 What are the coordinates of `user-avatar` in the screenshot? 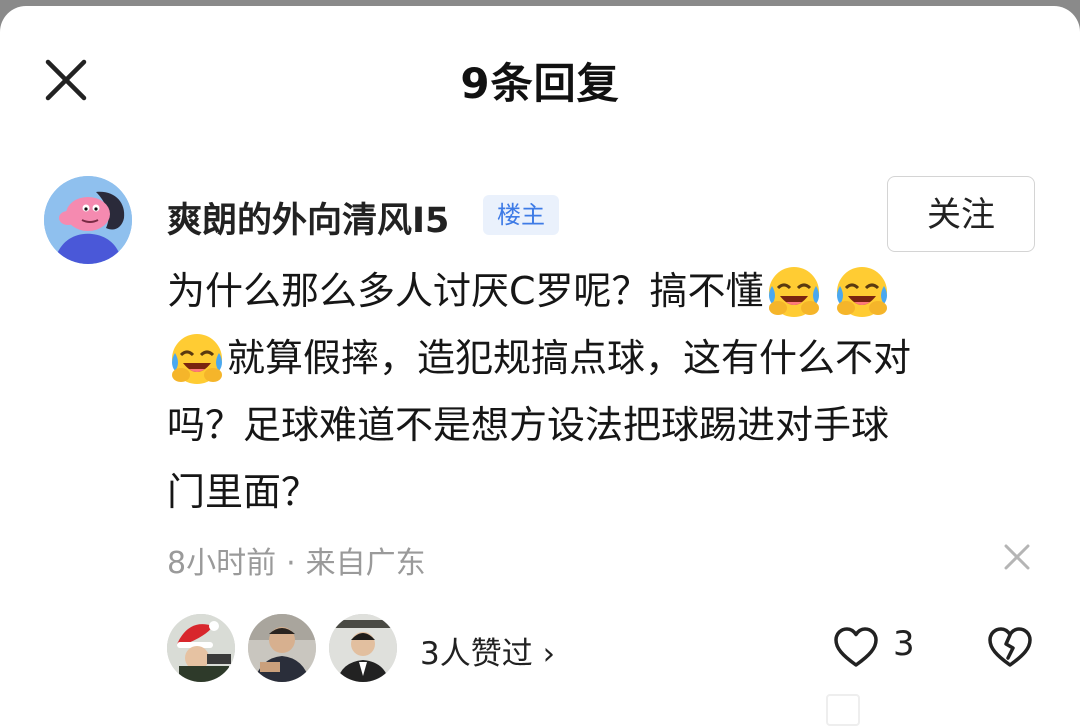 It's located at (88, 220).